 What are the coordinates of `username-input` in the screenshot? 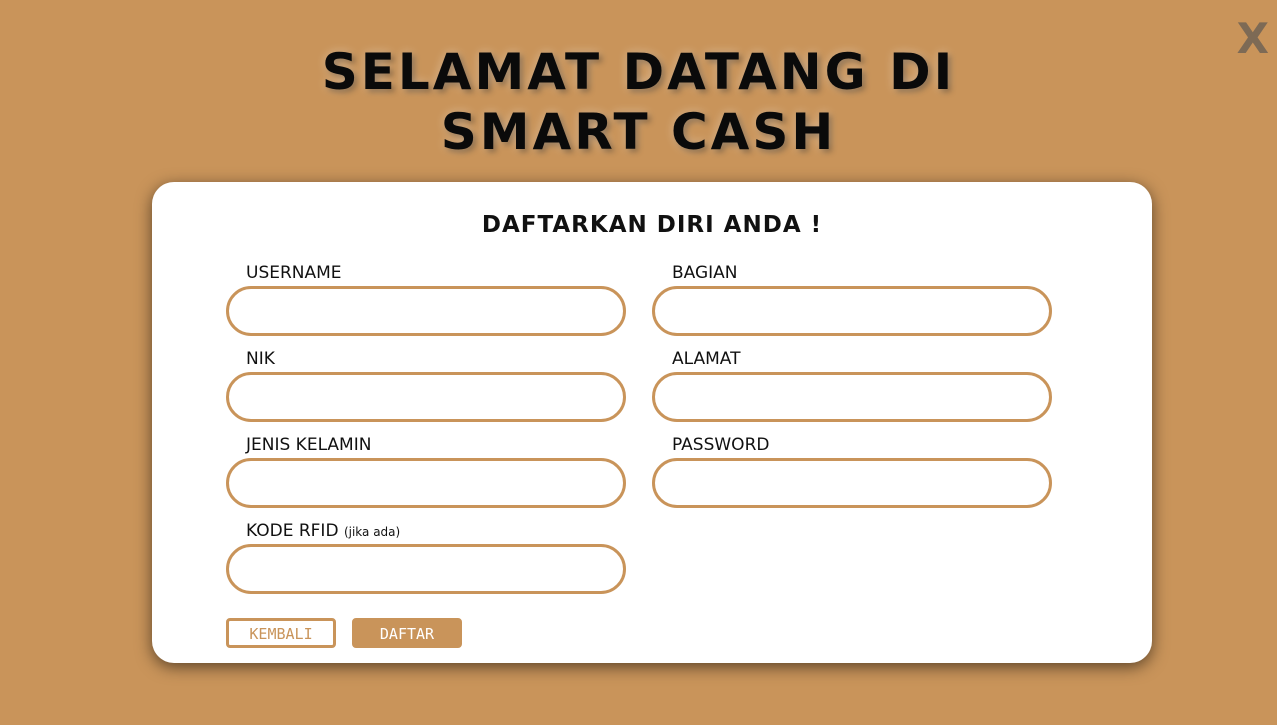 It's located at (426, 311).